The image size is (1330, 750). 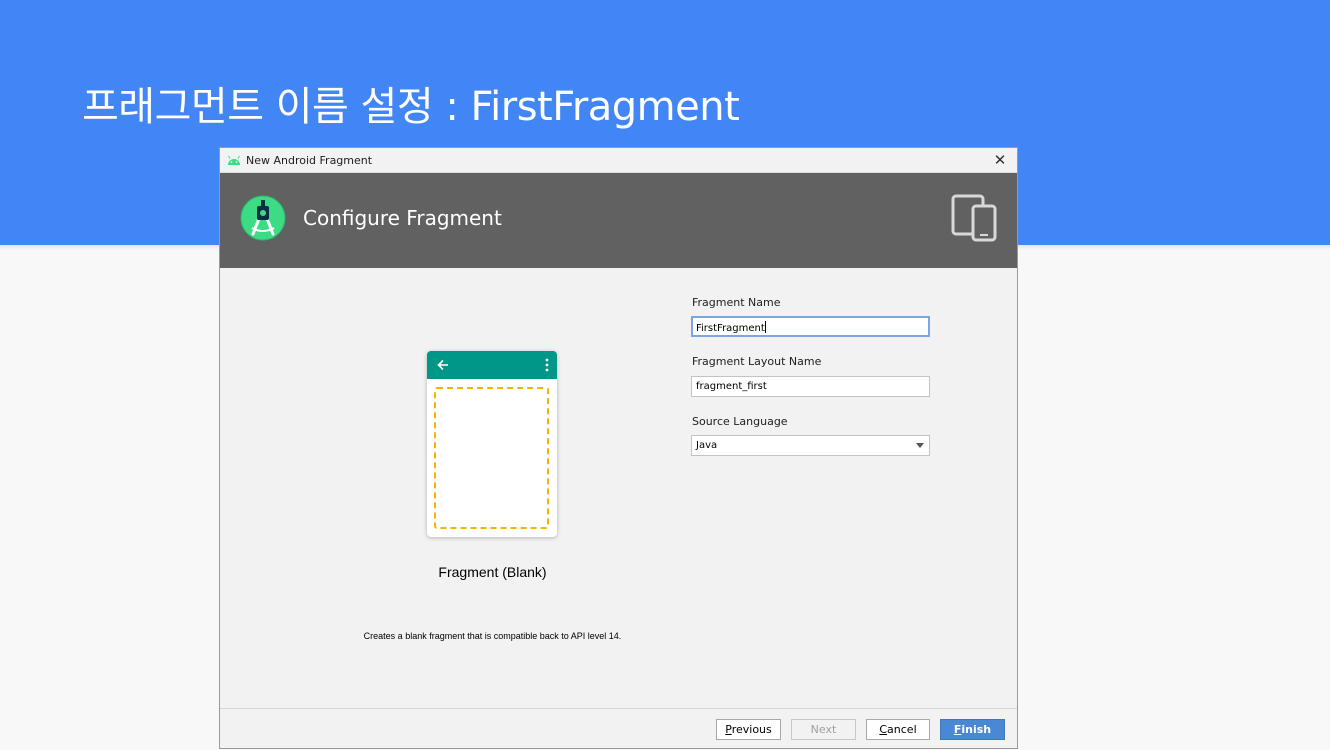 What do you see at coordinates (972, 729) in the screenshot?
I see `finish-button: Finish` at bounding box center [972, 729].